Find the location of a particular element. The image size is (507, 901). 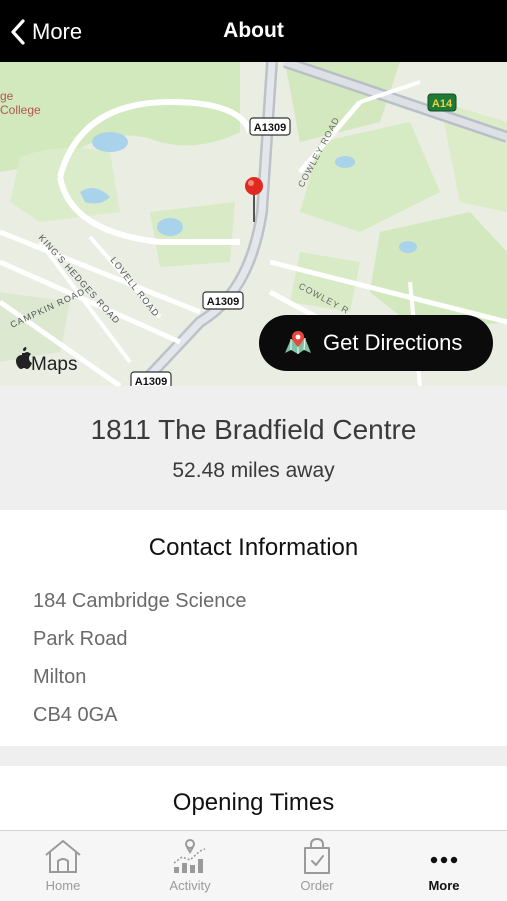

bag-icon is located at coordinates (317, 855).